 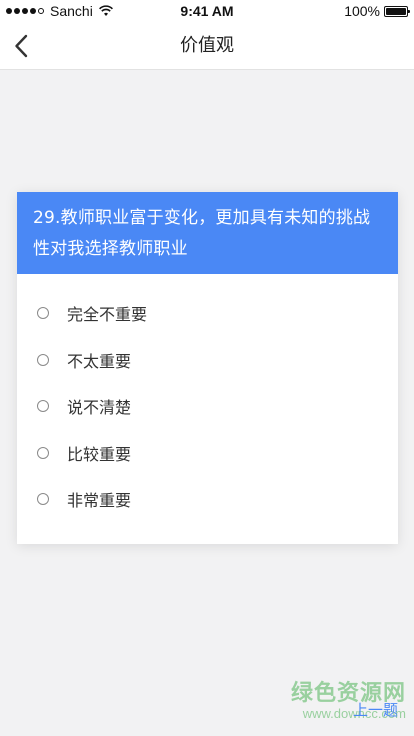 I want to click on status-right: 100%, so click(x=377, y=11).